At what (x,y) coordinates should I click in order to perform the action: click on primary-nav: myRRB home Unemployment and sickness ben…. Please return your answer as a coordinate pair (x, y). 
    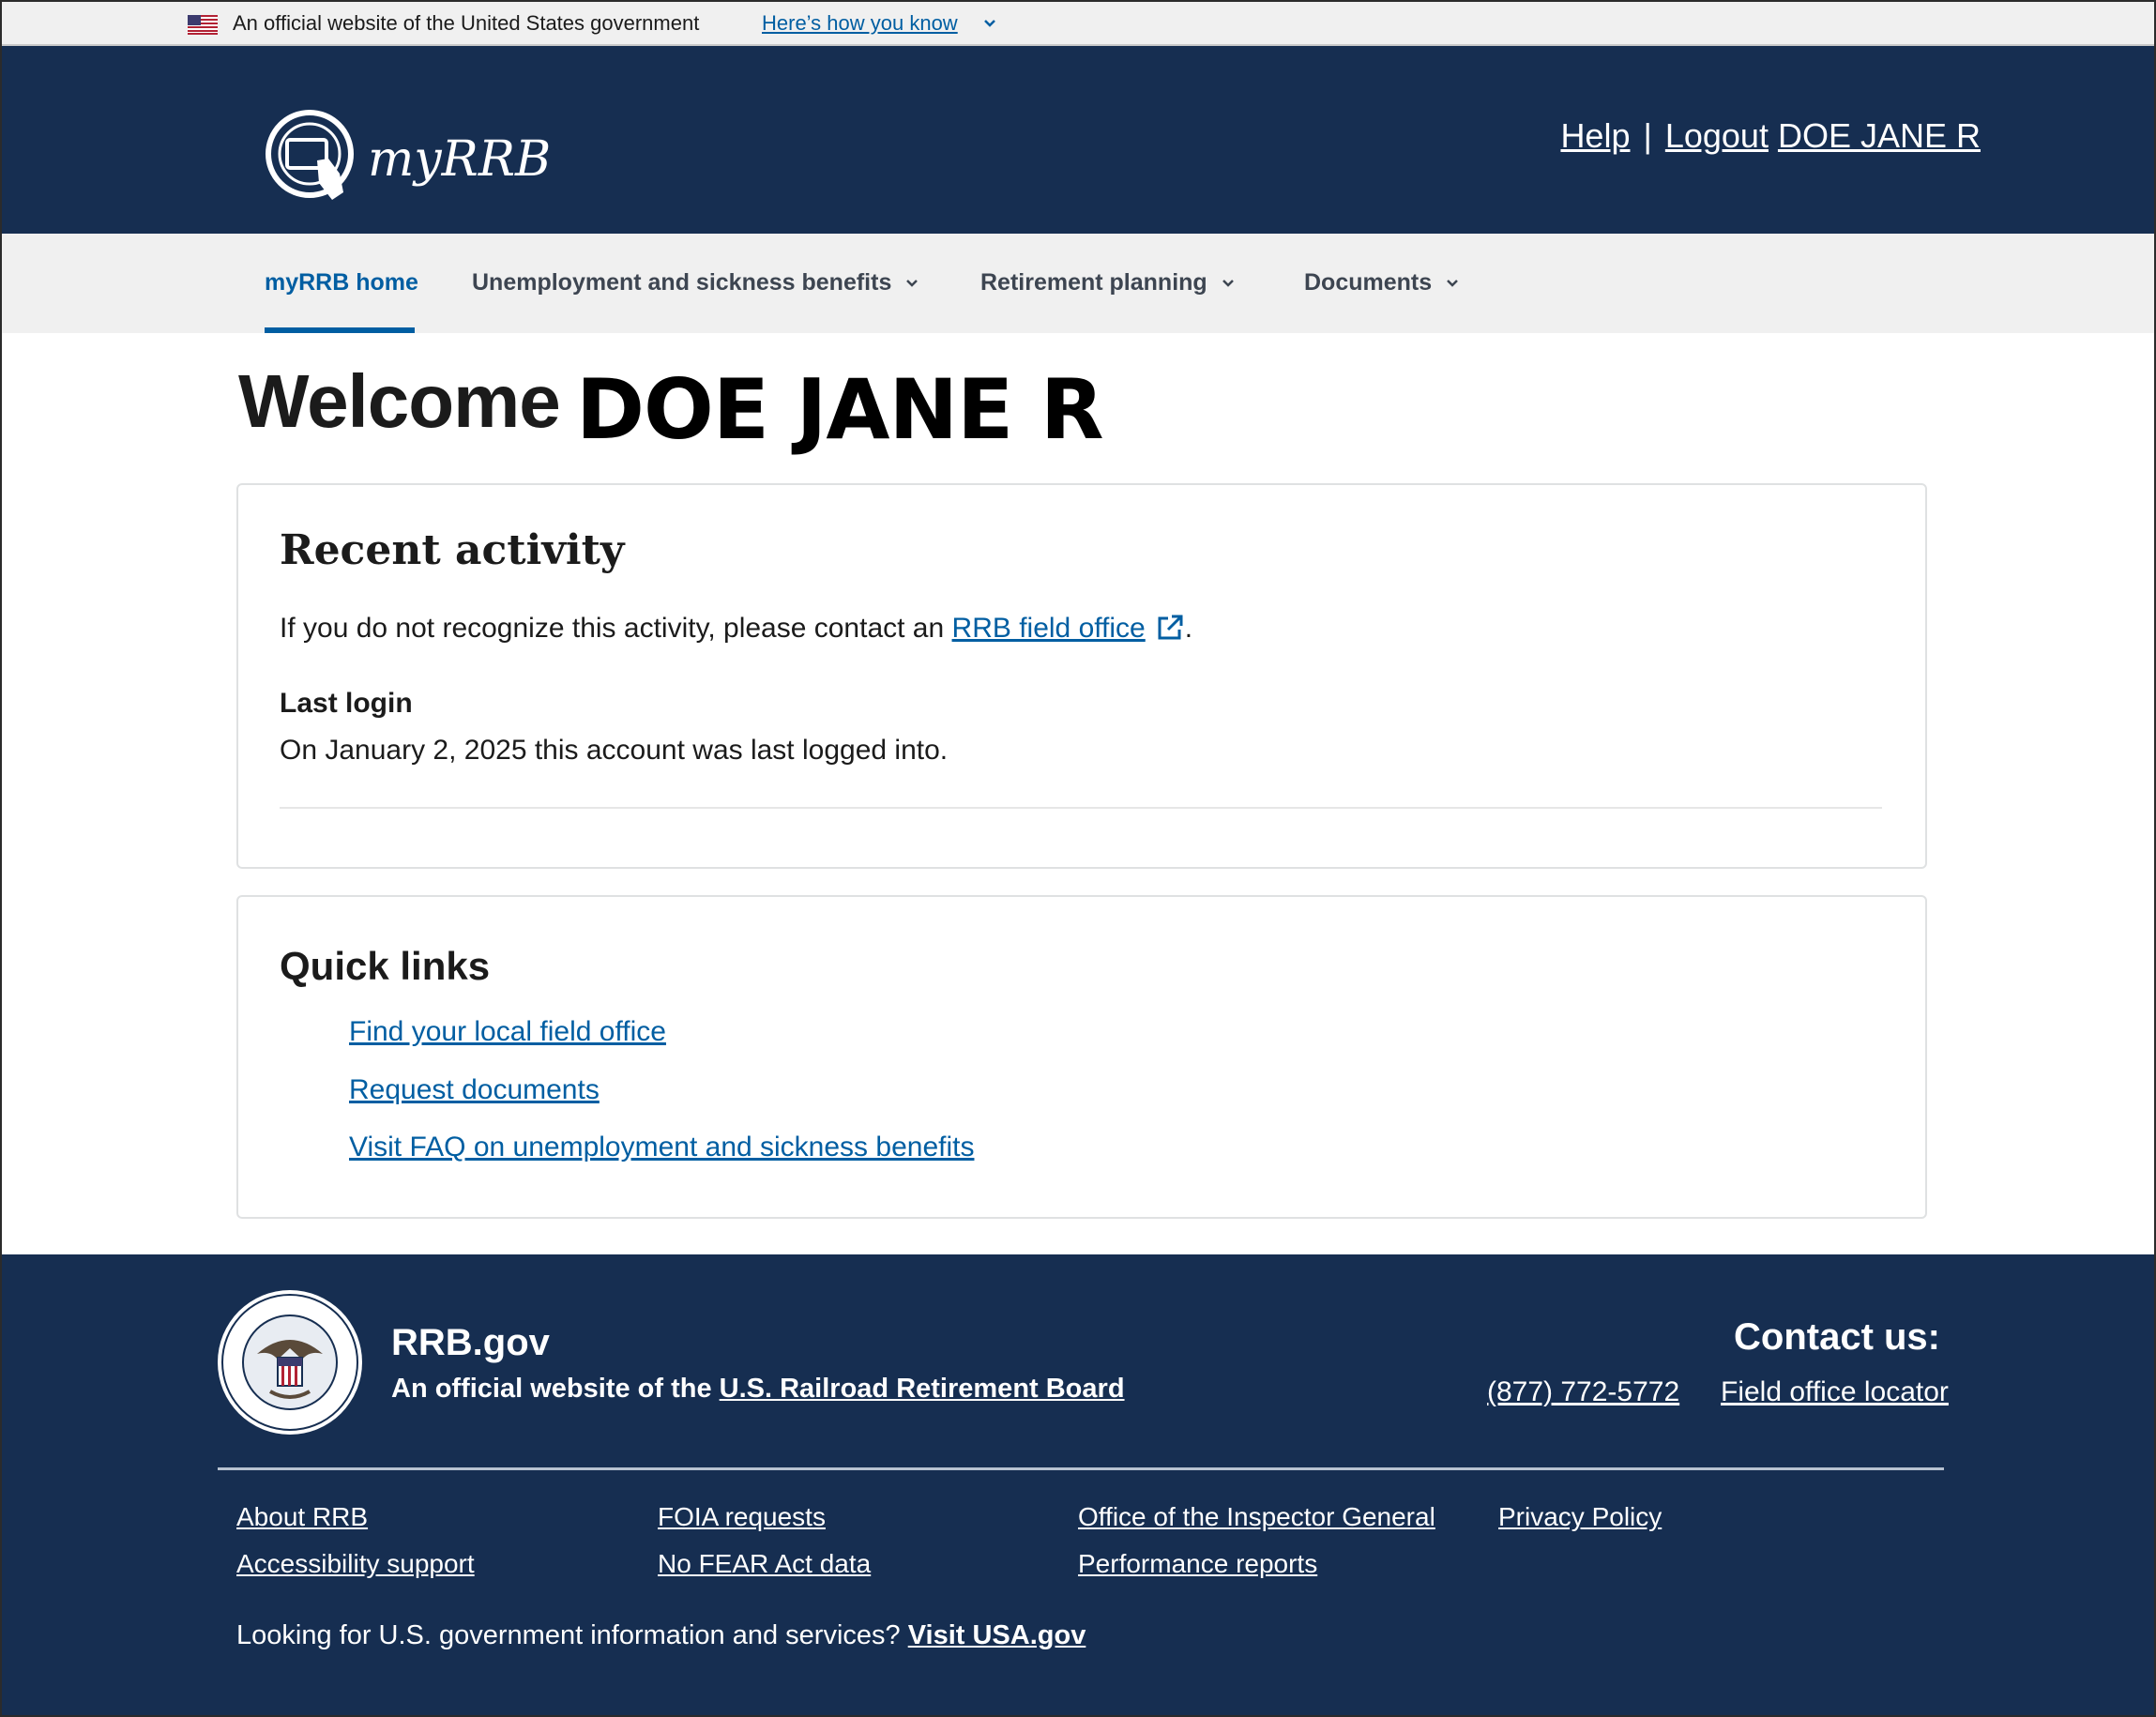
    Looking at the image, I should click on (1078, 283).